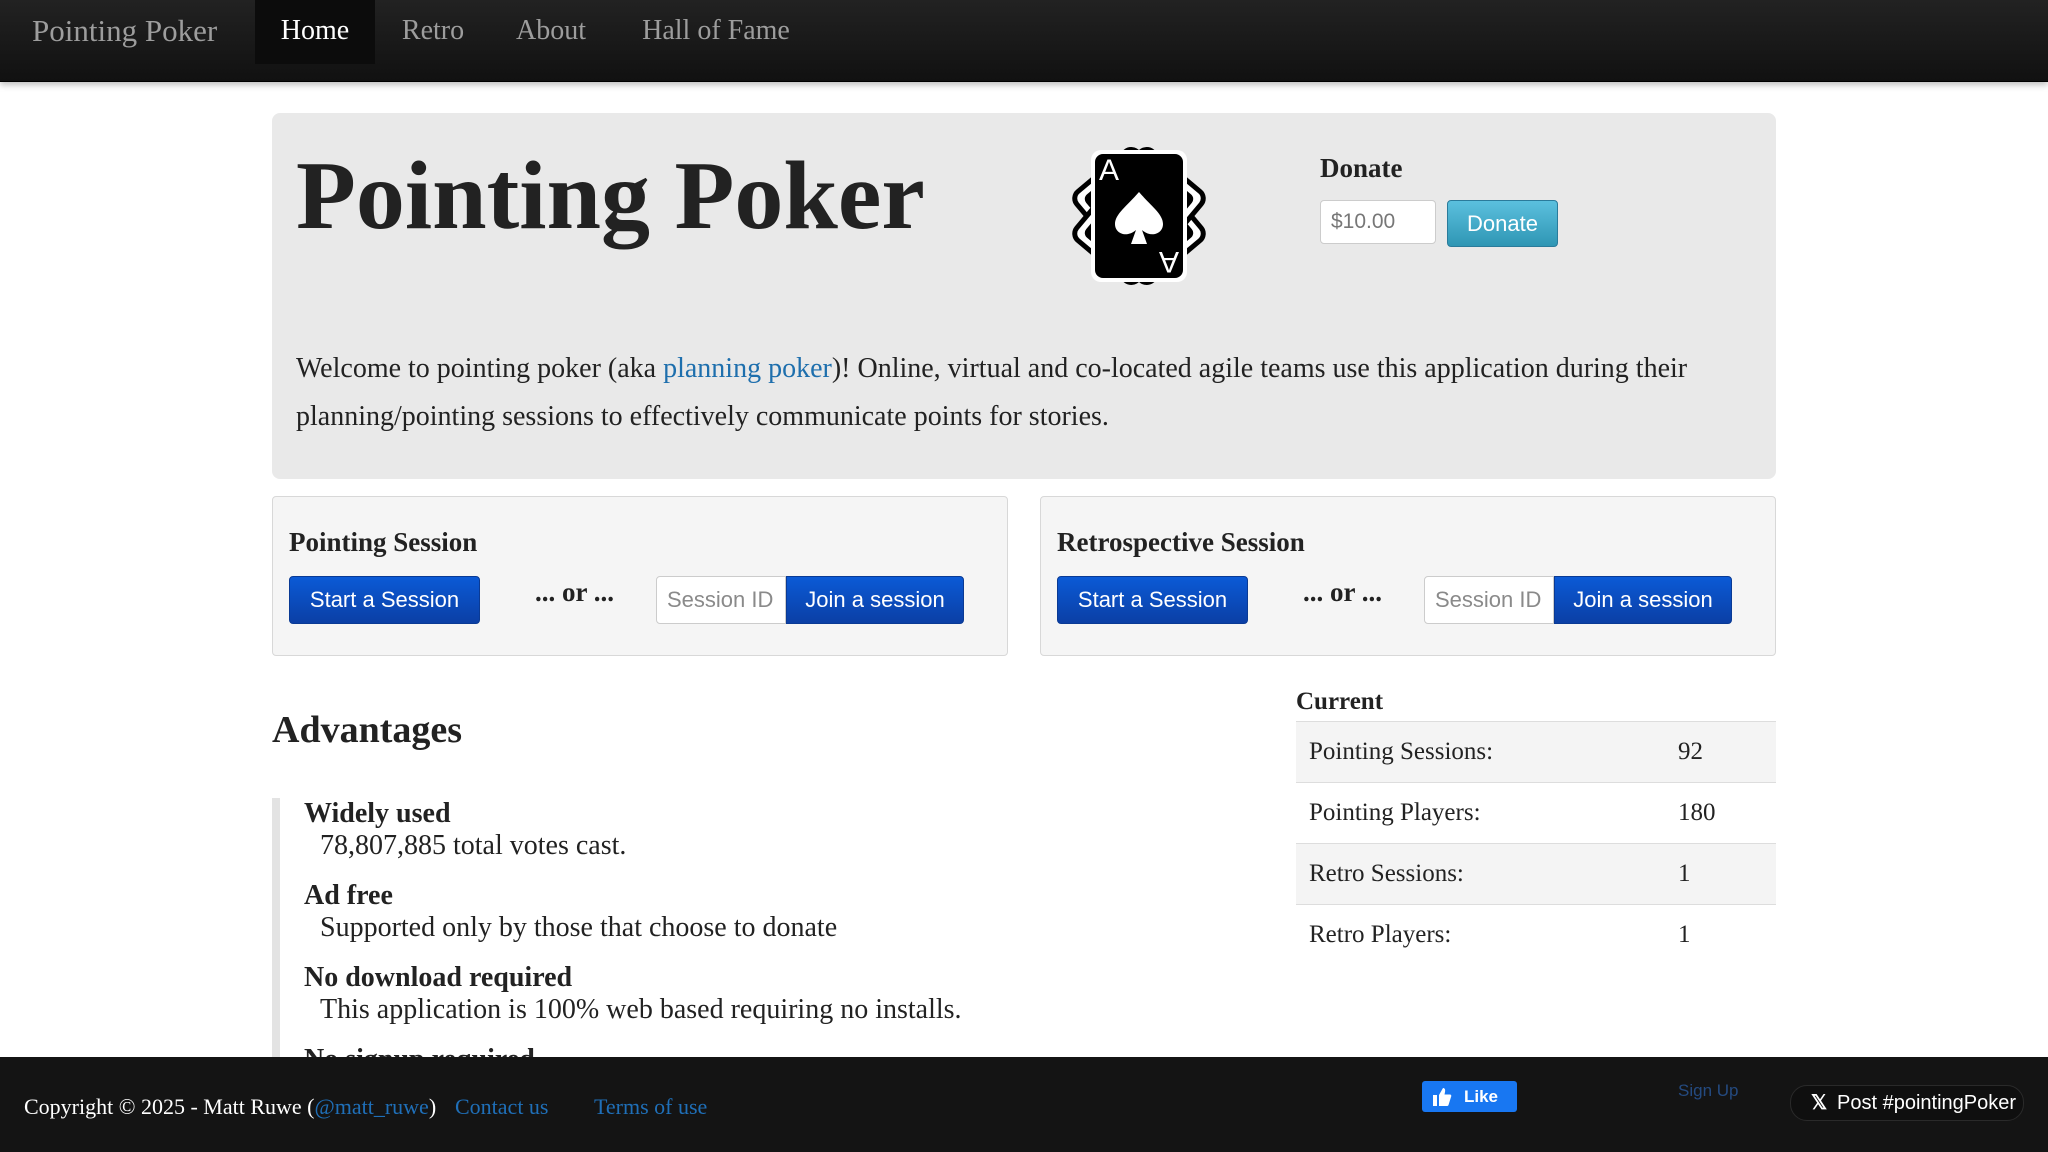 This screenshot has height=1152, width=2048. What do you see at coordinates (502, 1107) in the screenshot?
I see `contact-us-link: Contact us` at bounding box center [502, 1107].